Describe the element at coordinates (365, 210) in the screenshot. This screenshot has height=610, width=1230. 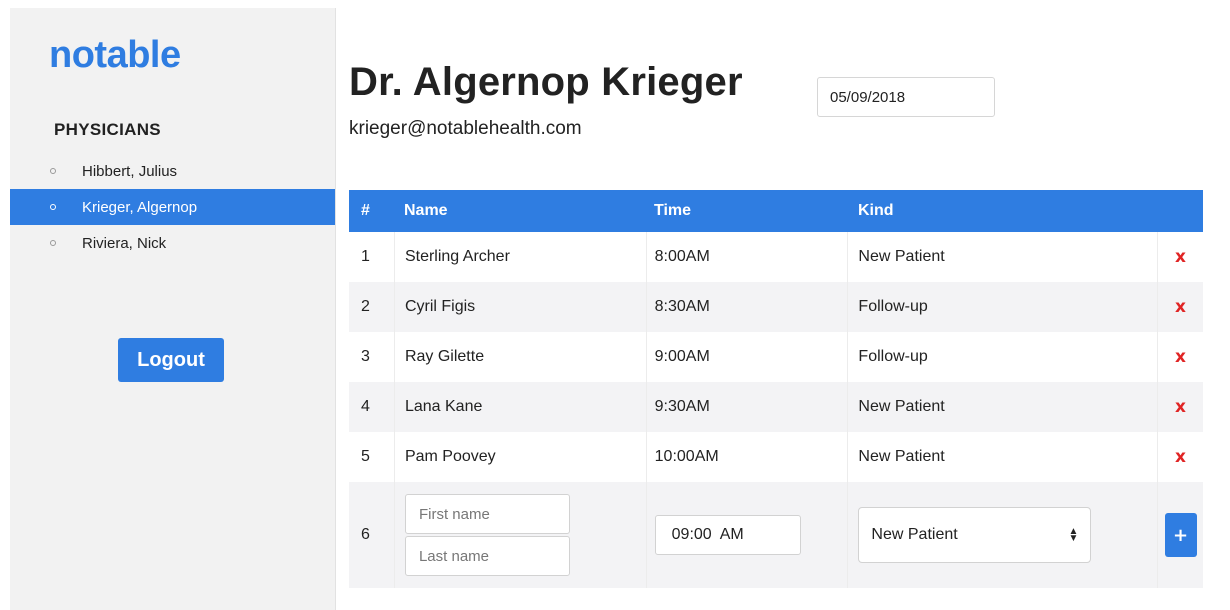
I see `col-header-num: #` at that location.